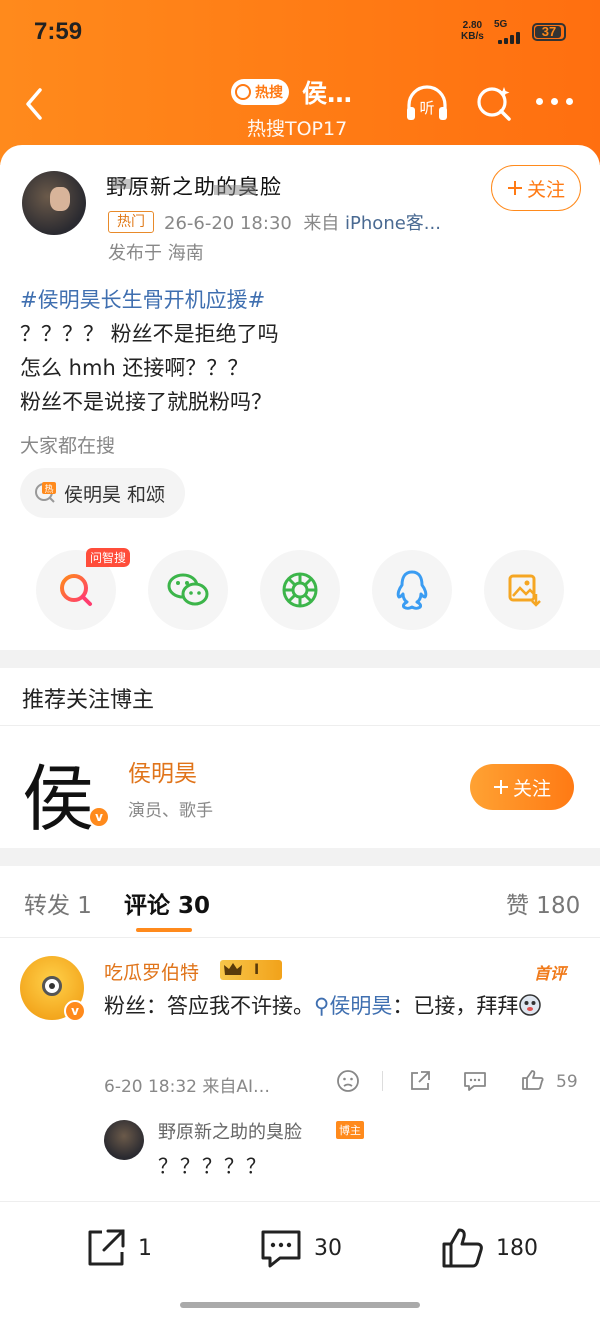 The image size is (600, 1320). Describe the element at coordinates (426, 108) in the screenshot. I see `listen-label: 听` at that location.